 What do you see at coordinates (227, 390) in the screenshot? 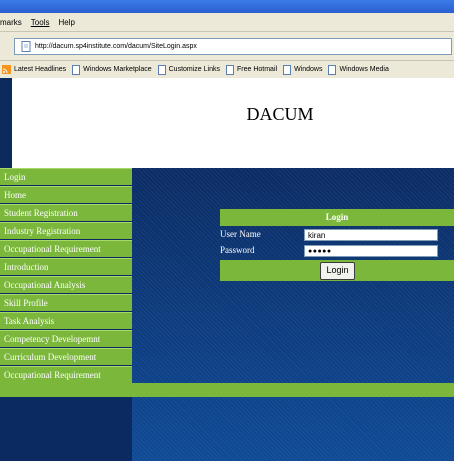
I see `footer-bar` at bounding box center [227, 390].